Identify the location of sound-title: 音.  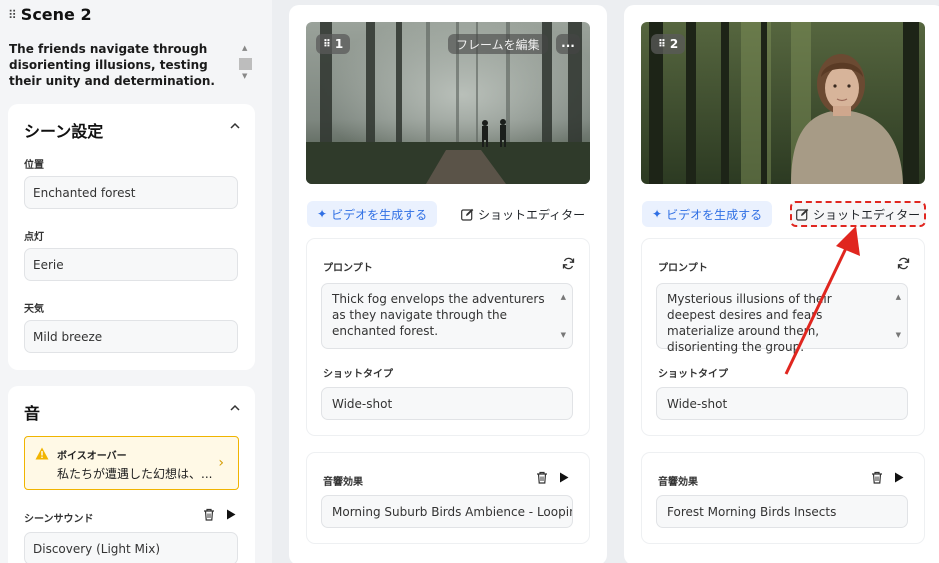
(32, 413).